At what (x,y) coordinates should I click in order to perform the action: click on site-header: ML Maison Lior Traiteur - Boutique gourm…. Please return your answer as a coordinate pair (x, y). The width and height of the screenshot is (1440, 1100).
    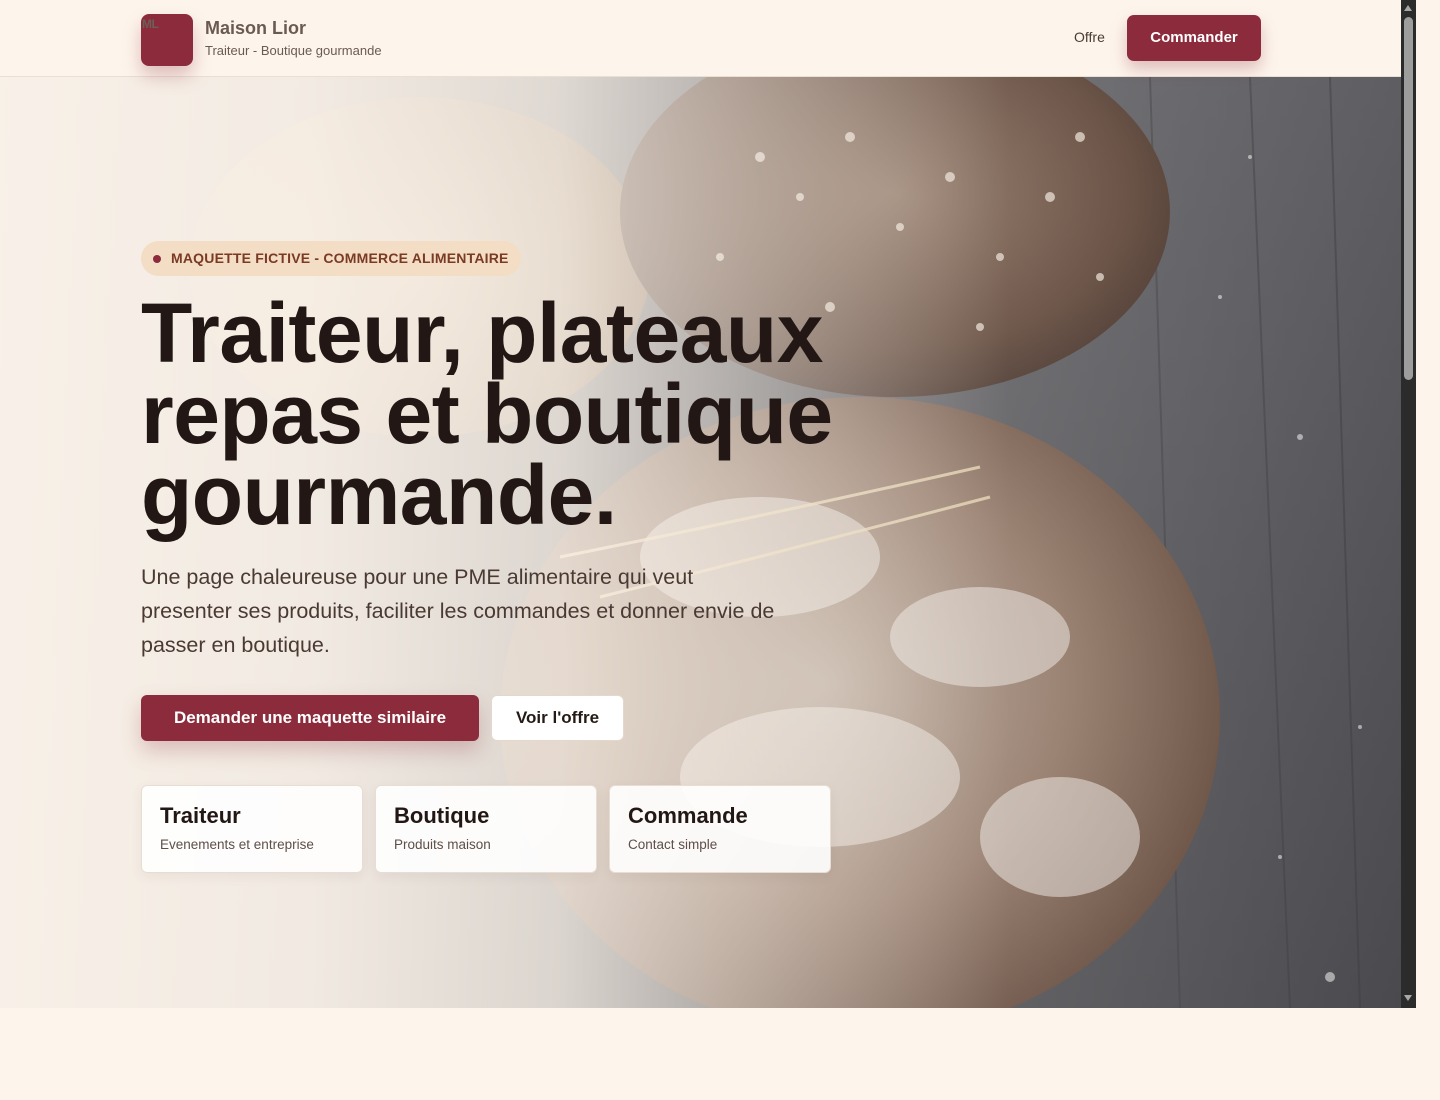
    Looking at the image, I should click on (700, 38).